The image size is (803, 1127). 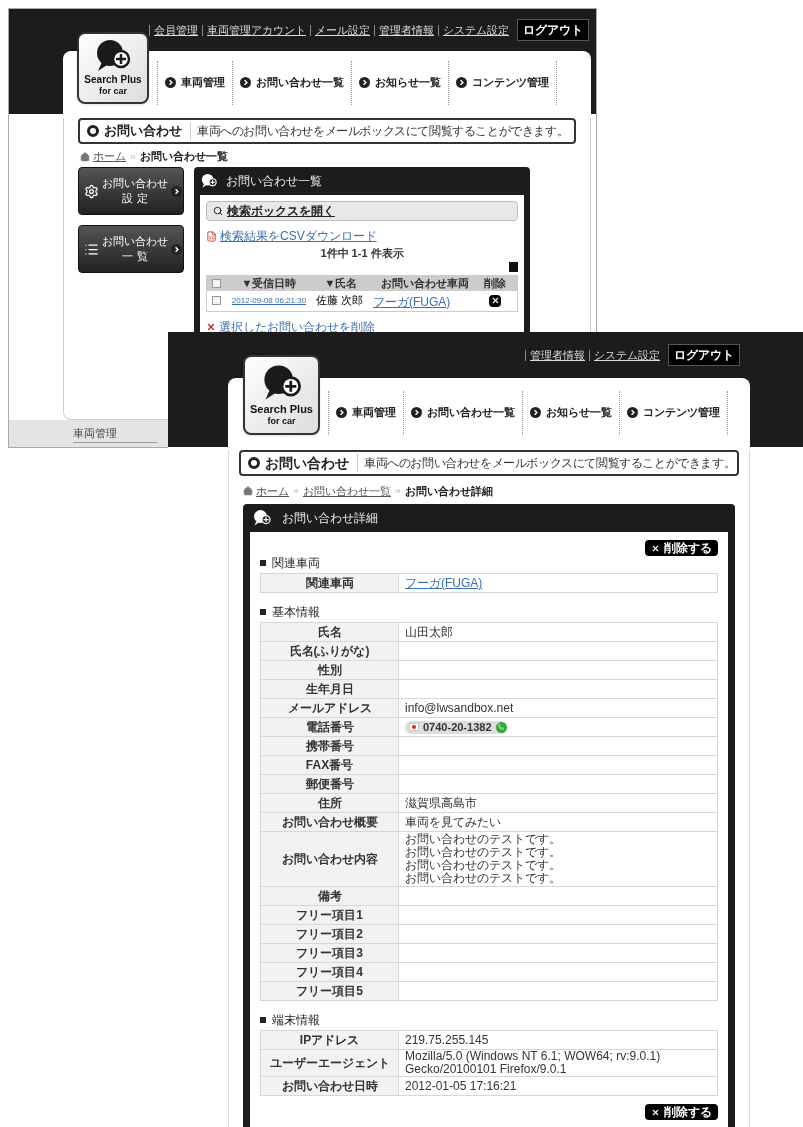 I want to click on section-heading: 関連車両, so click(x=296, y=563).